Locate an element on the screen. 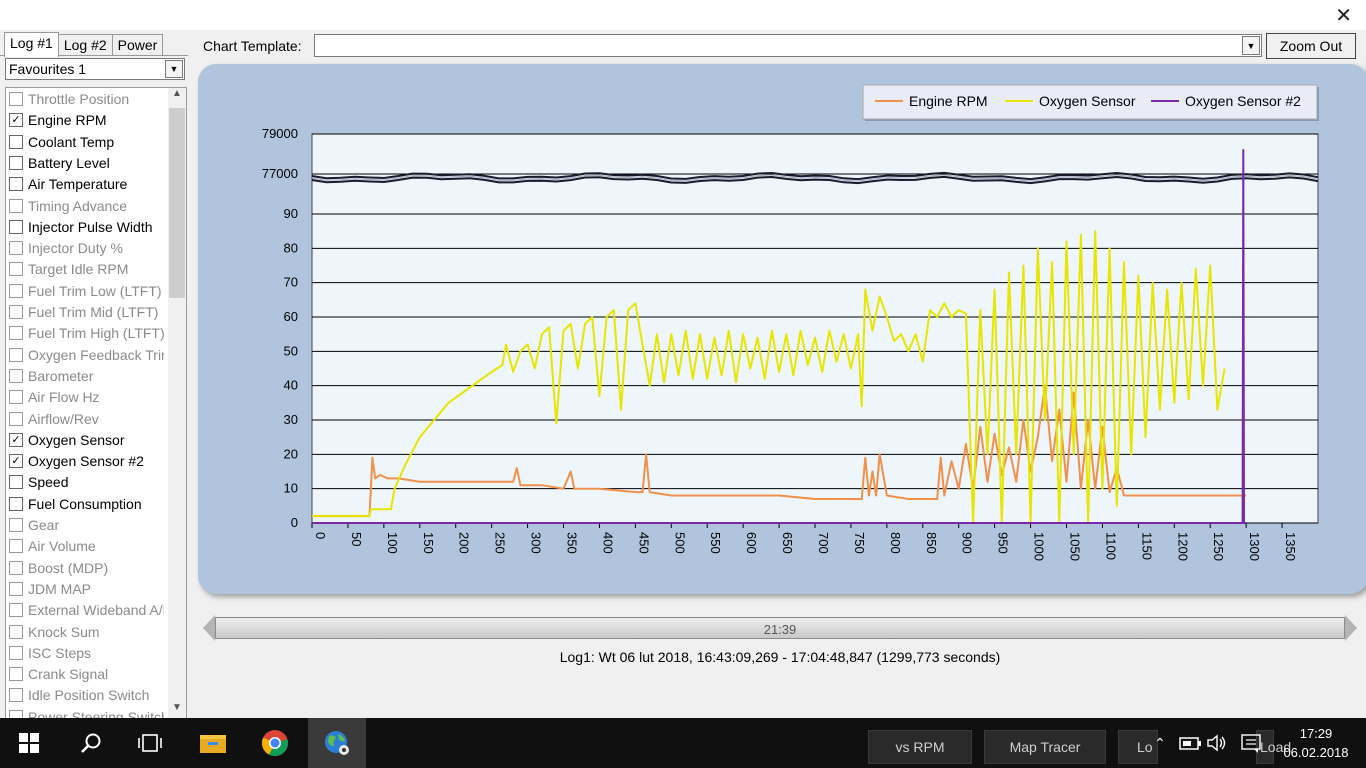 The width and height of the screenshot is (1366, 768). param-label: Crank Signal is located at coordinates (68, 674).